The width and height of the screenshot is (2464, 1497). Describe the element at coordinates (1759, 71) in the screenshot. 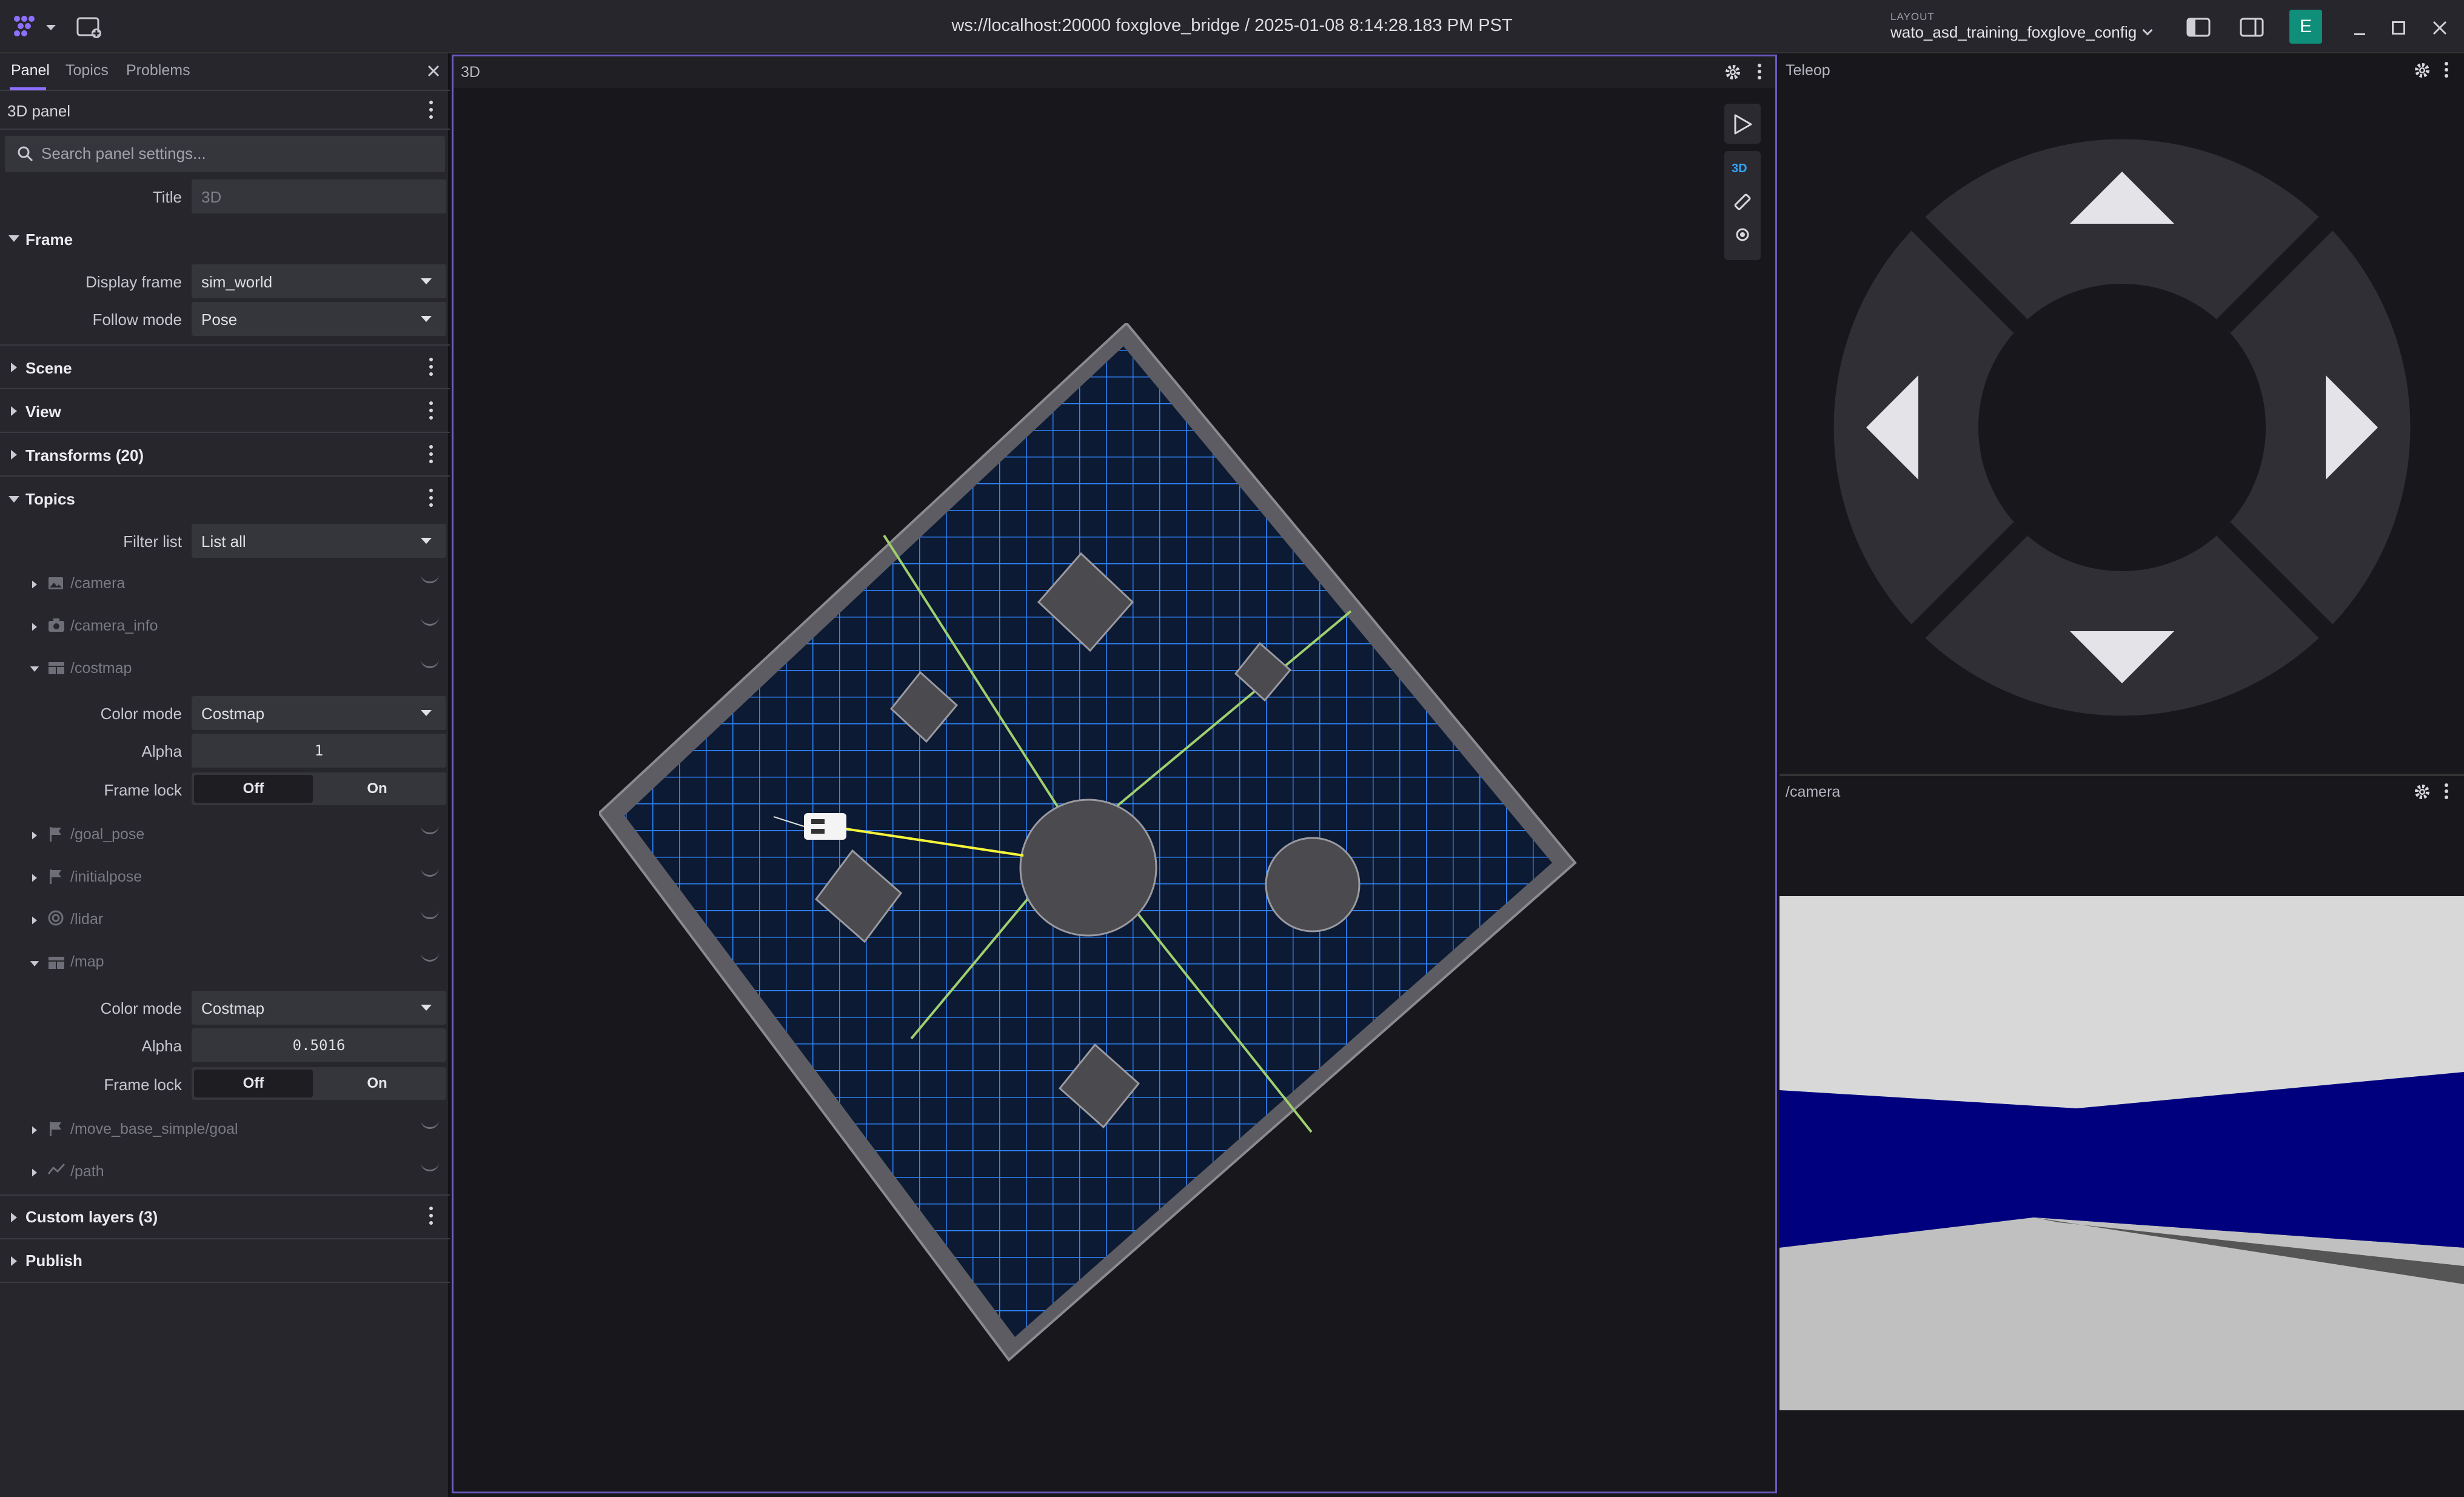

I see `3d-panel-menu-button` at that location.